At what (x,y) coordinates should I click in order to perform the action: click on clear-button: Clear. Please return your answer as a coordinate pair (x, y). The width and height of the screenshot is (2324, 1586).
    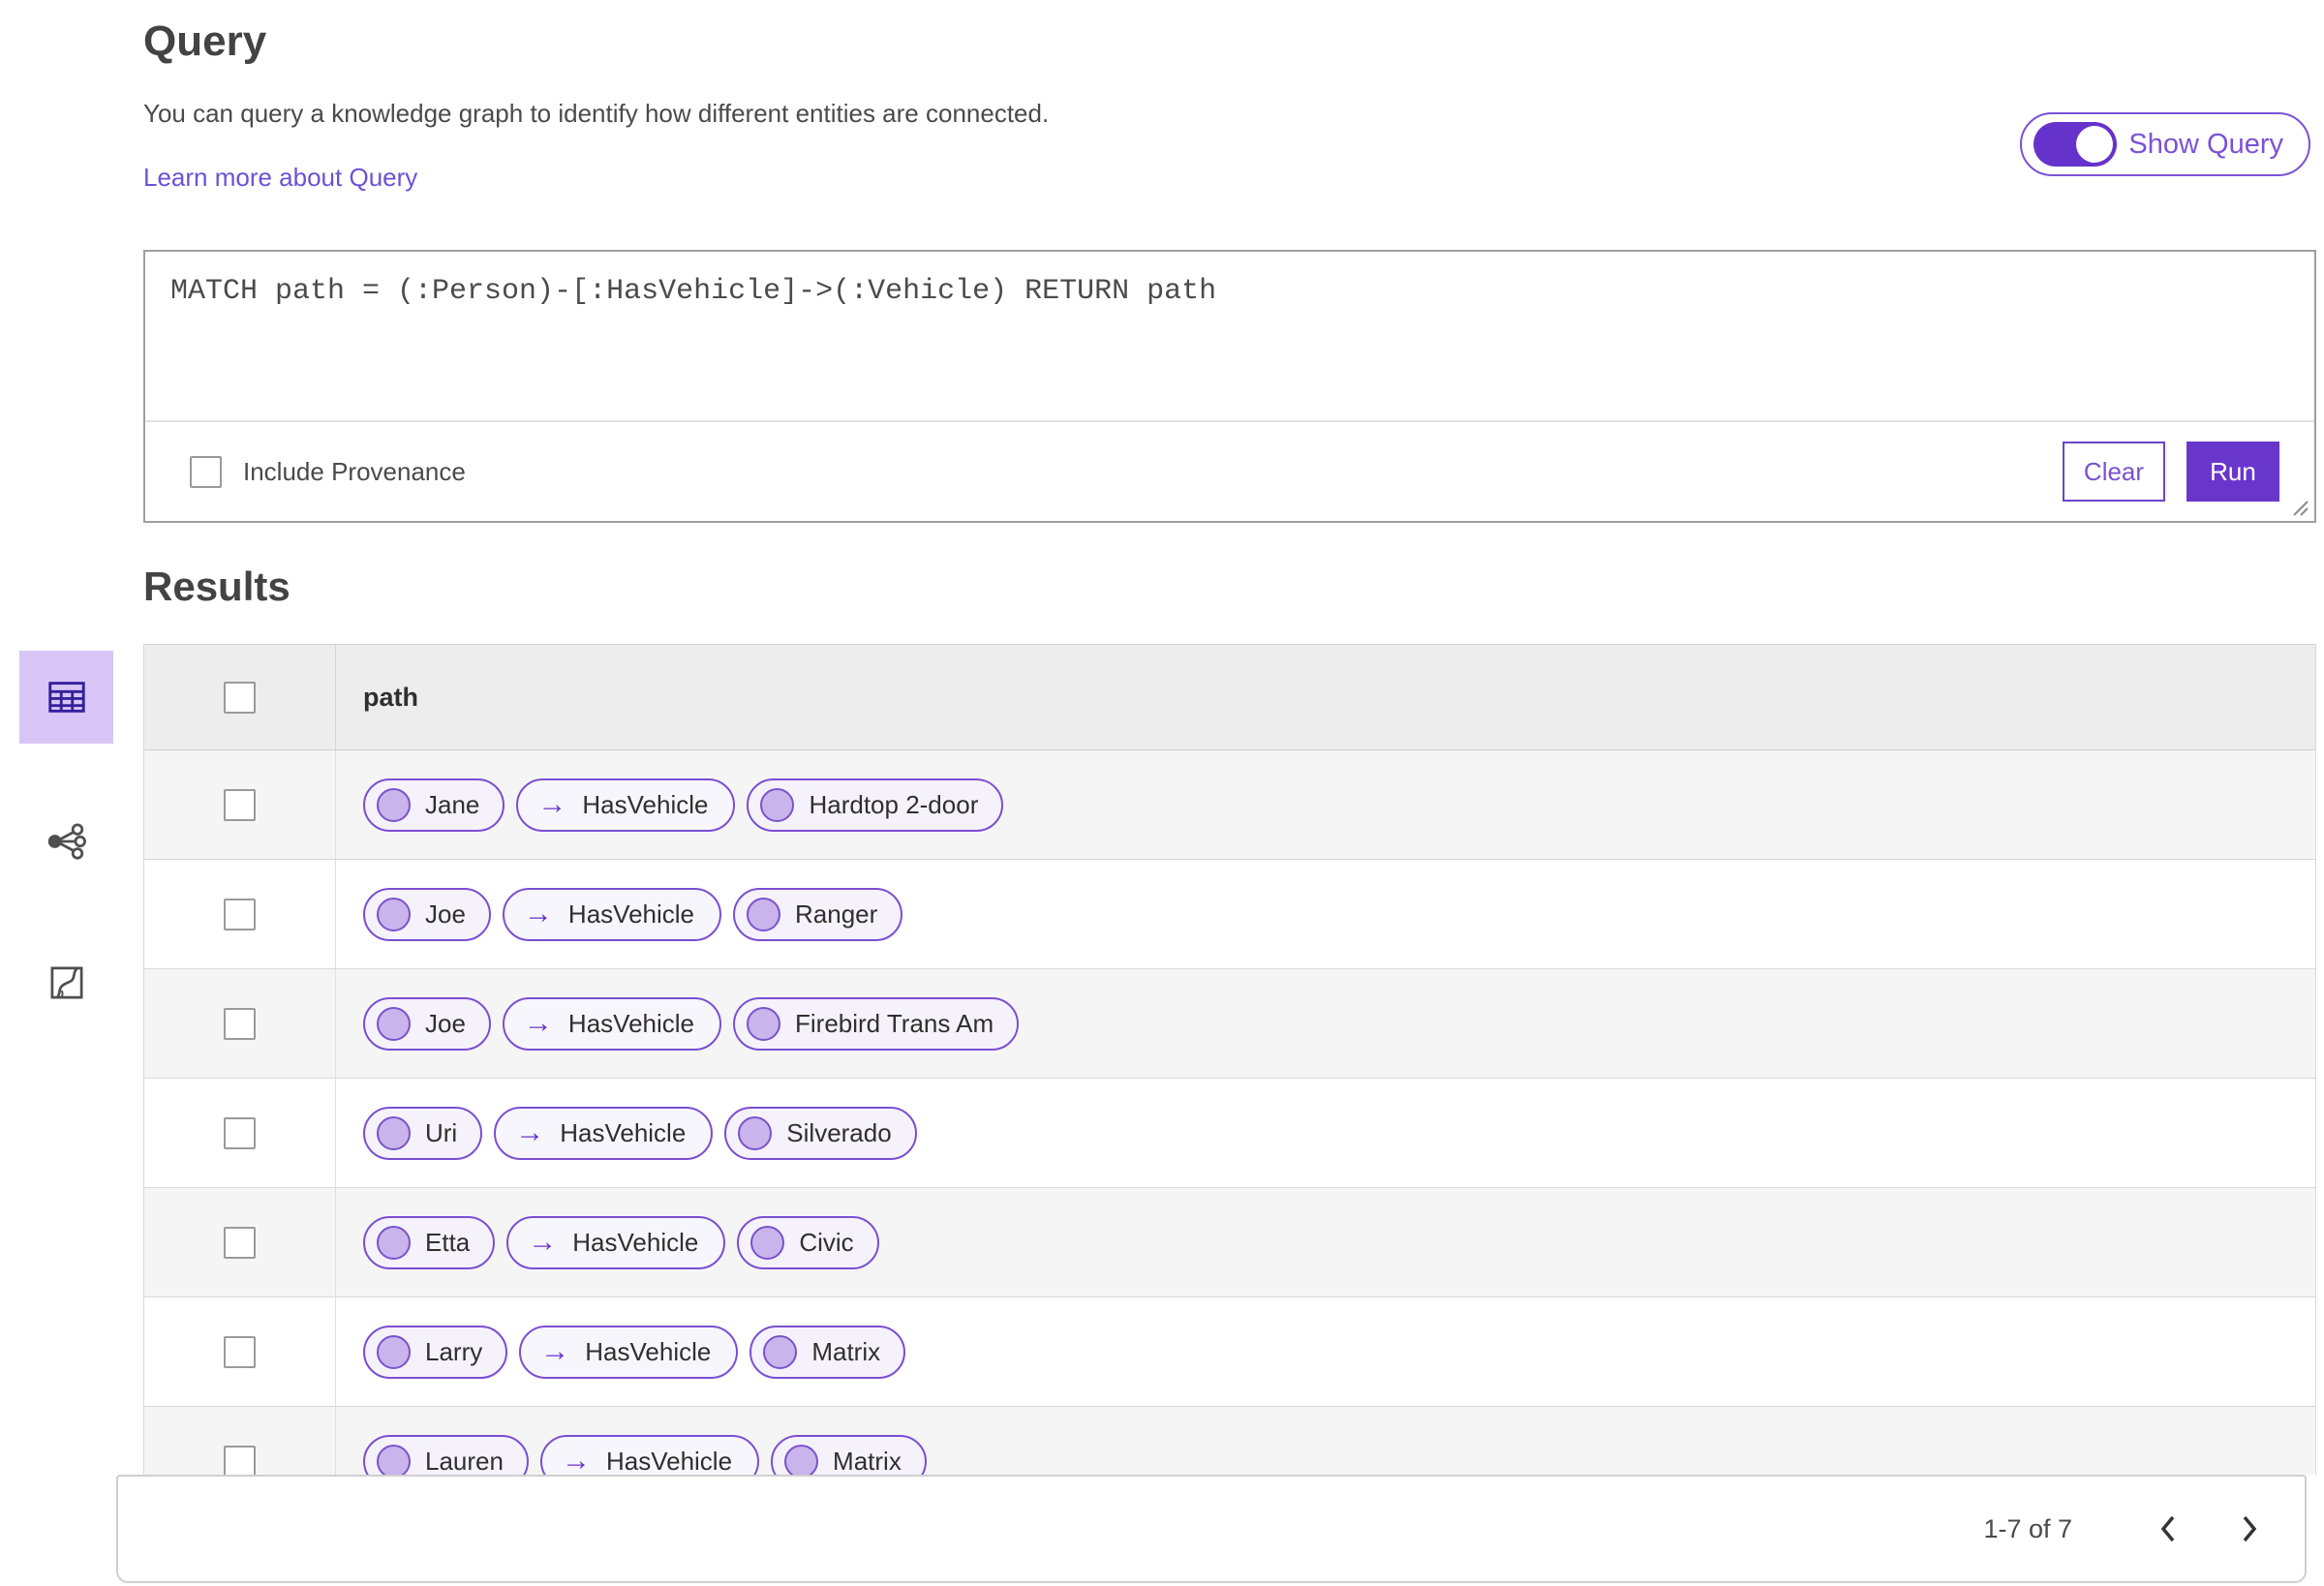
    Looking at the image, I should click on (2114, 472).